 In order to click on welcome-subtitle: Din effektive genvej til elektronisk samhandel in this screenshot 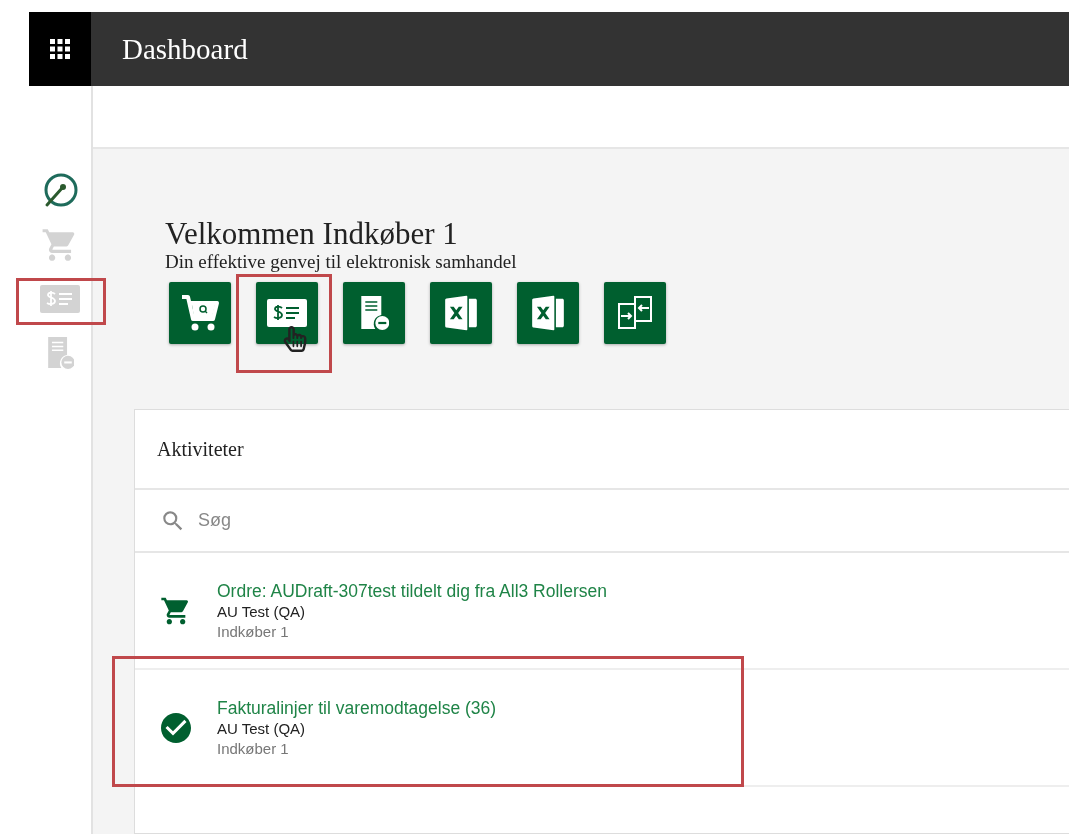, I will do `click(341, 262)`.